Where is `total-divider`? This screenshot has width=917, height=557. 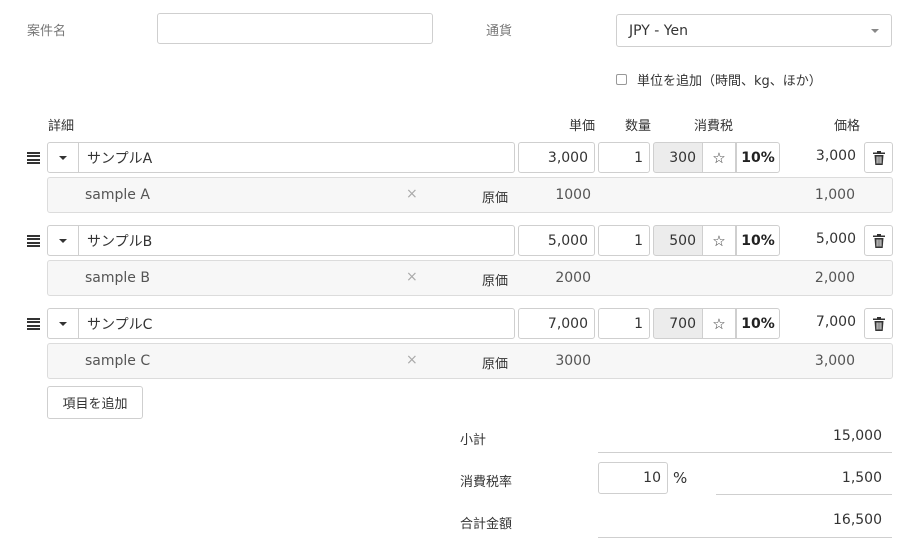 total-divider is located at coordinates (745, 537).